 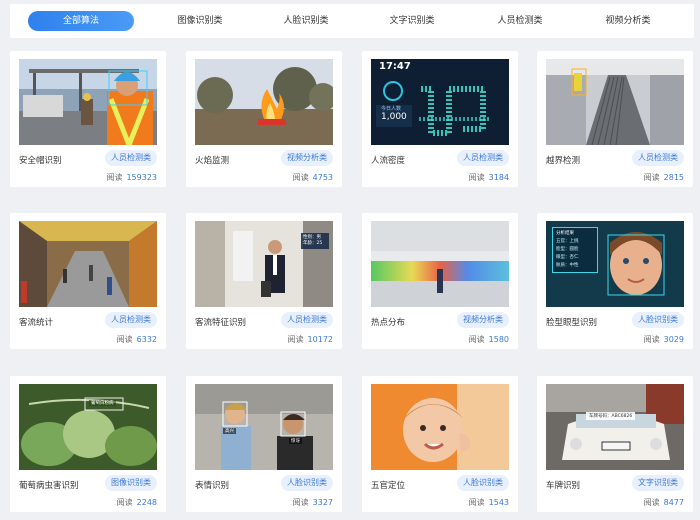 What do you see at coordinates (221, 323) in the screenshot?
I see `card-title: 客流特征识别` at bounding box center [221, 323].